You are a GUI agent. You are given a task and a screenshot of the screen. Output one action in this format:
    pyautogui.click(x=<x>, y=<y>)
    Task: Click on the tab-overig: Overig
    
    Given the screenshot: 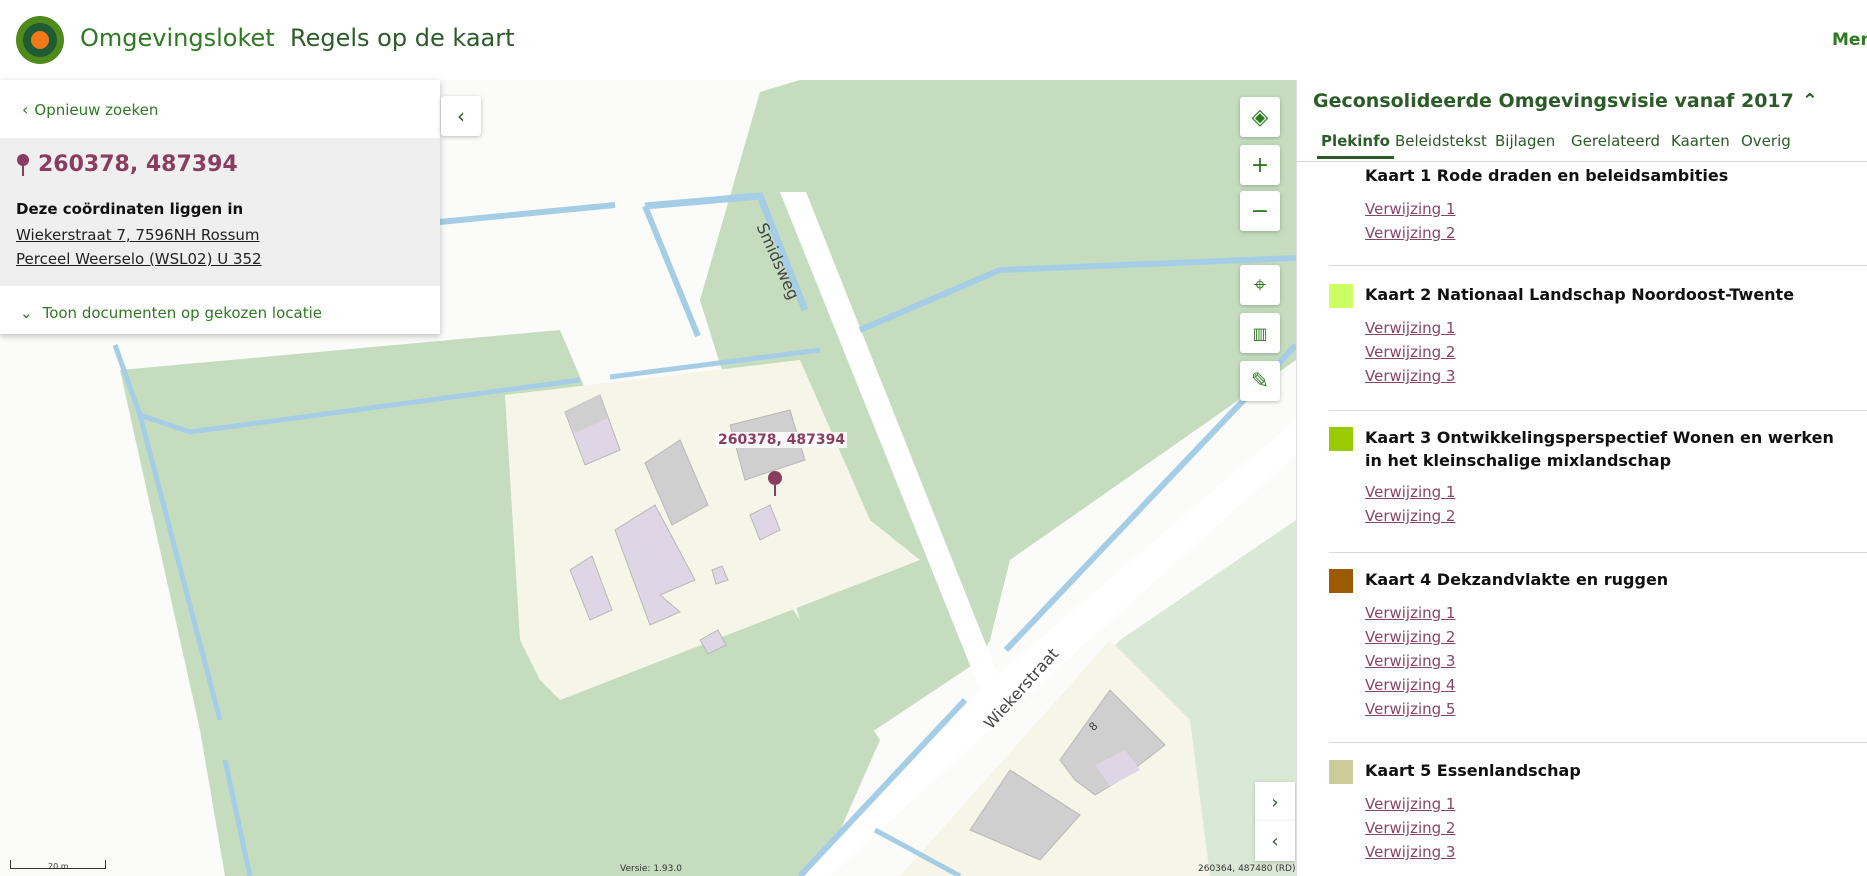 What is the action you would take?
    pyautogui.click(x=1766, y=141)
    